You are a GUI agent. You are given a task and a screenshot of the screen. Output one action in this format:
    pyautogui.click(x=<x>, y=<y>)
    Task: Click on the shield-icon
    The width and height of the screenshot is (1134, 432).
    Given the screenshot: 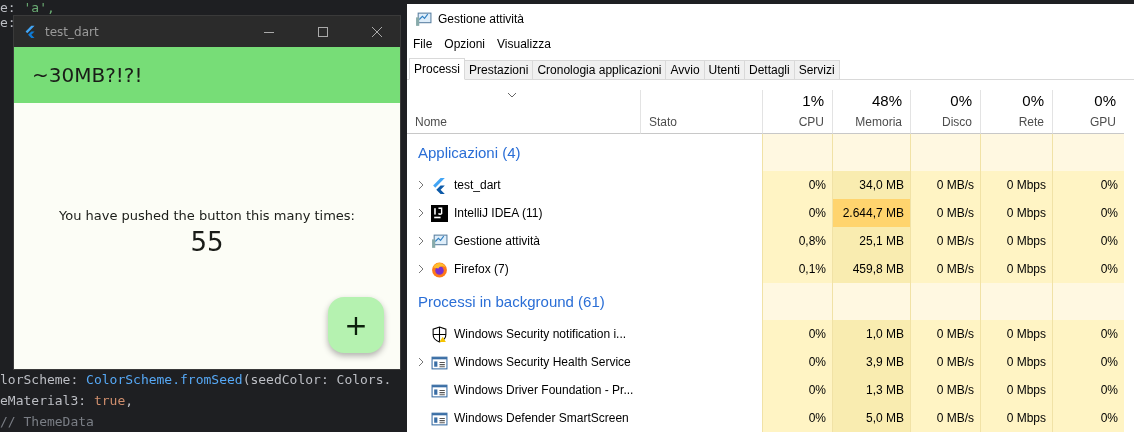 What is the action you would take?
    pyautogui.click(x=439, y=334)
    